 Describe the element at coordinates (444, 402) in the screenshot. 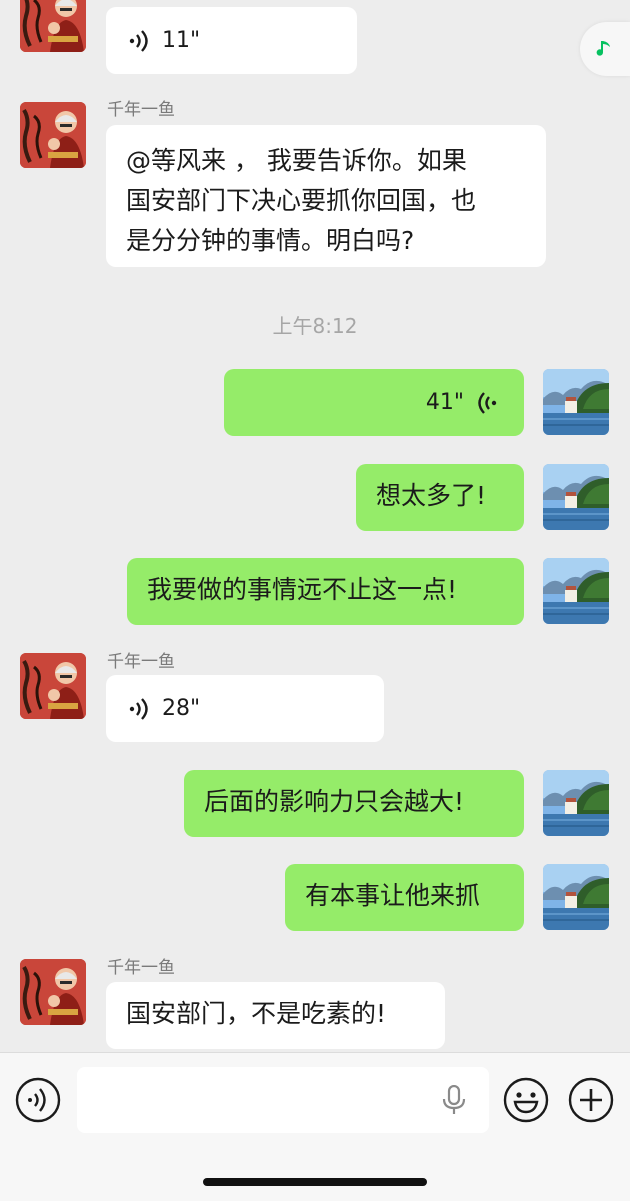

I see `voice-duration: 41"` at that location.